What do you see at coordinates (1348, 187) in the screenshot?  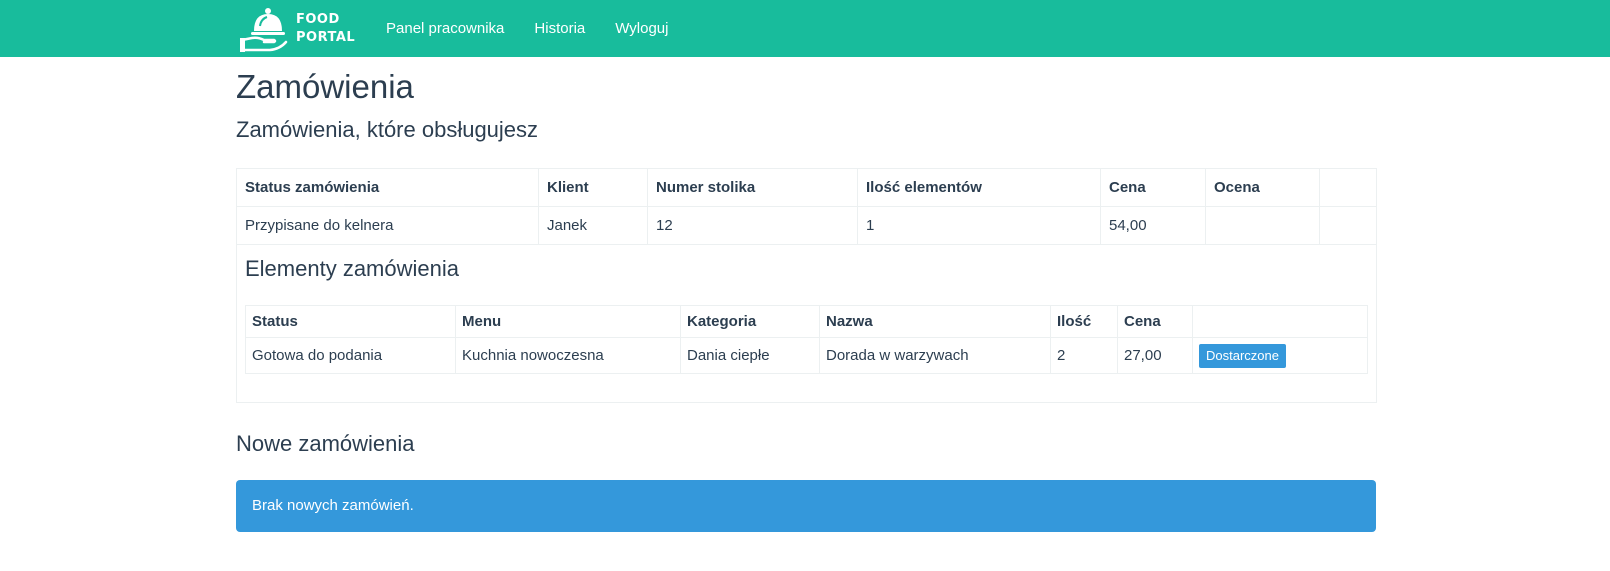 I see `column-header-extra` at bounding box center [1348, 187].